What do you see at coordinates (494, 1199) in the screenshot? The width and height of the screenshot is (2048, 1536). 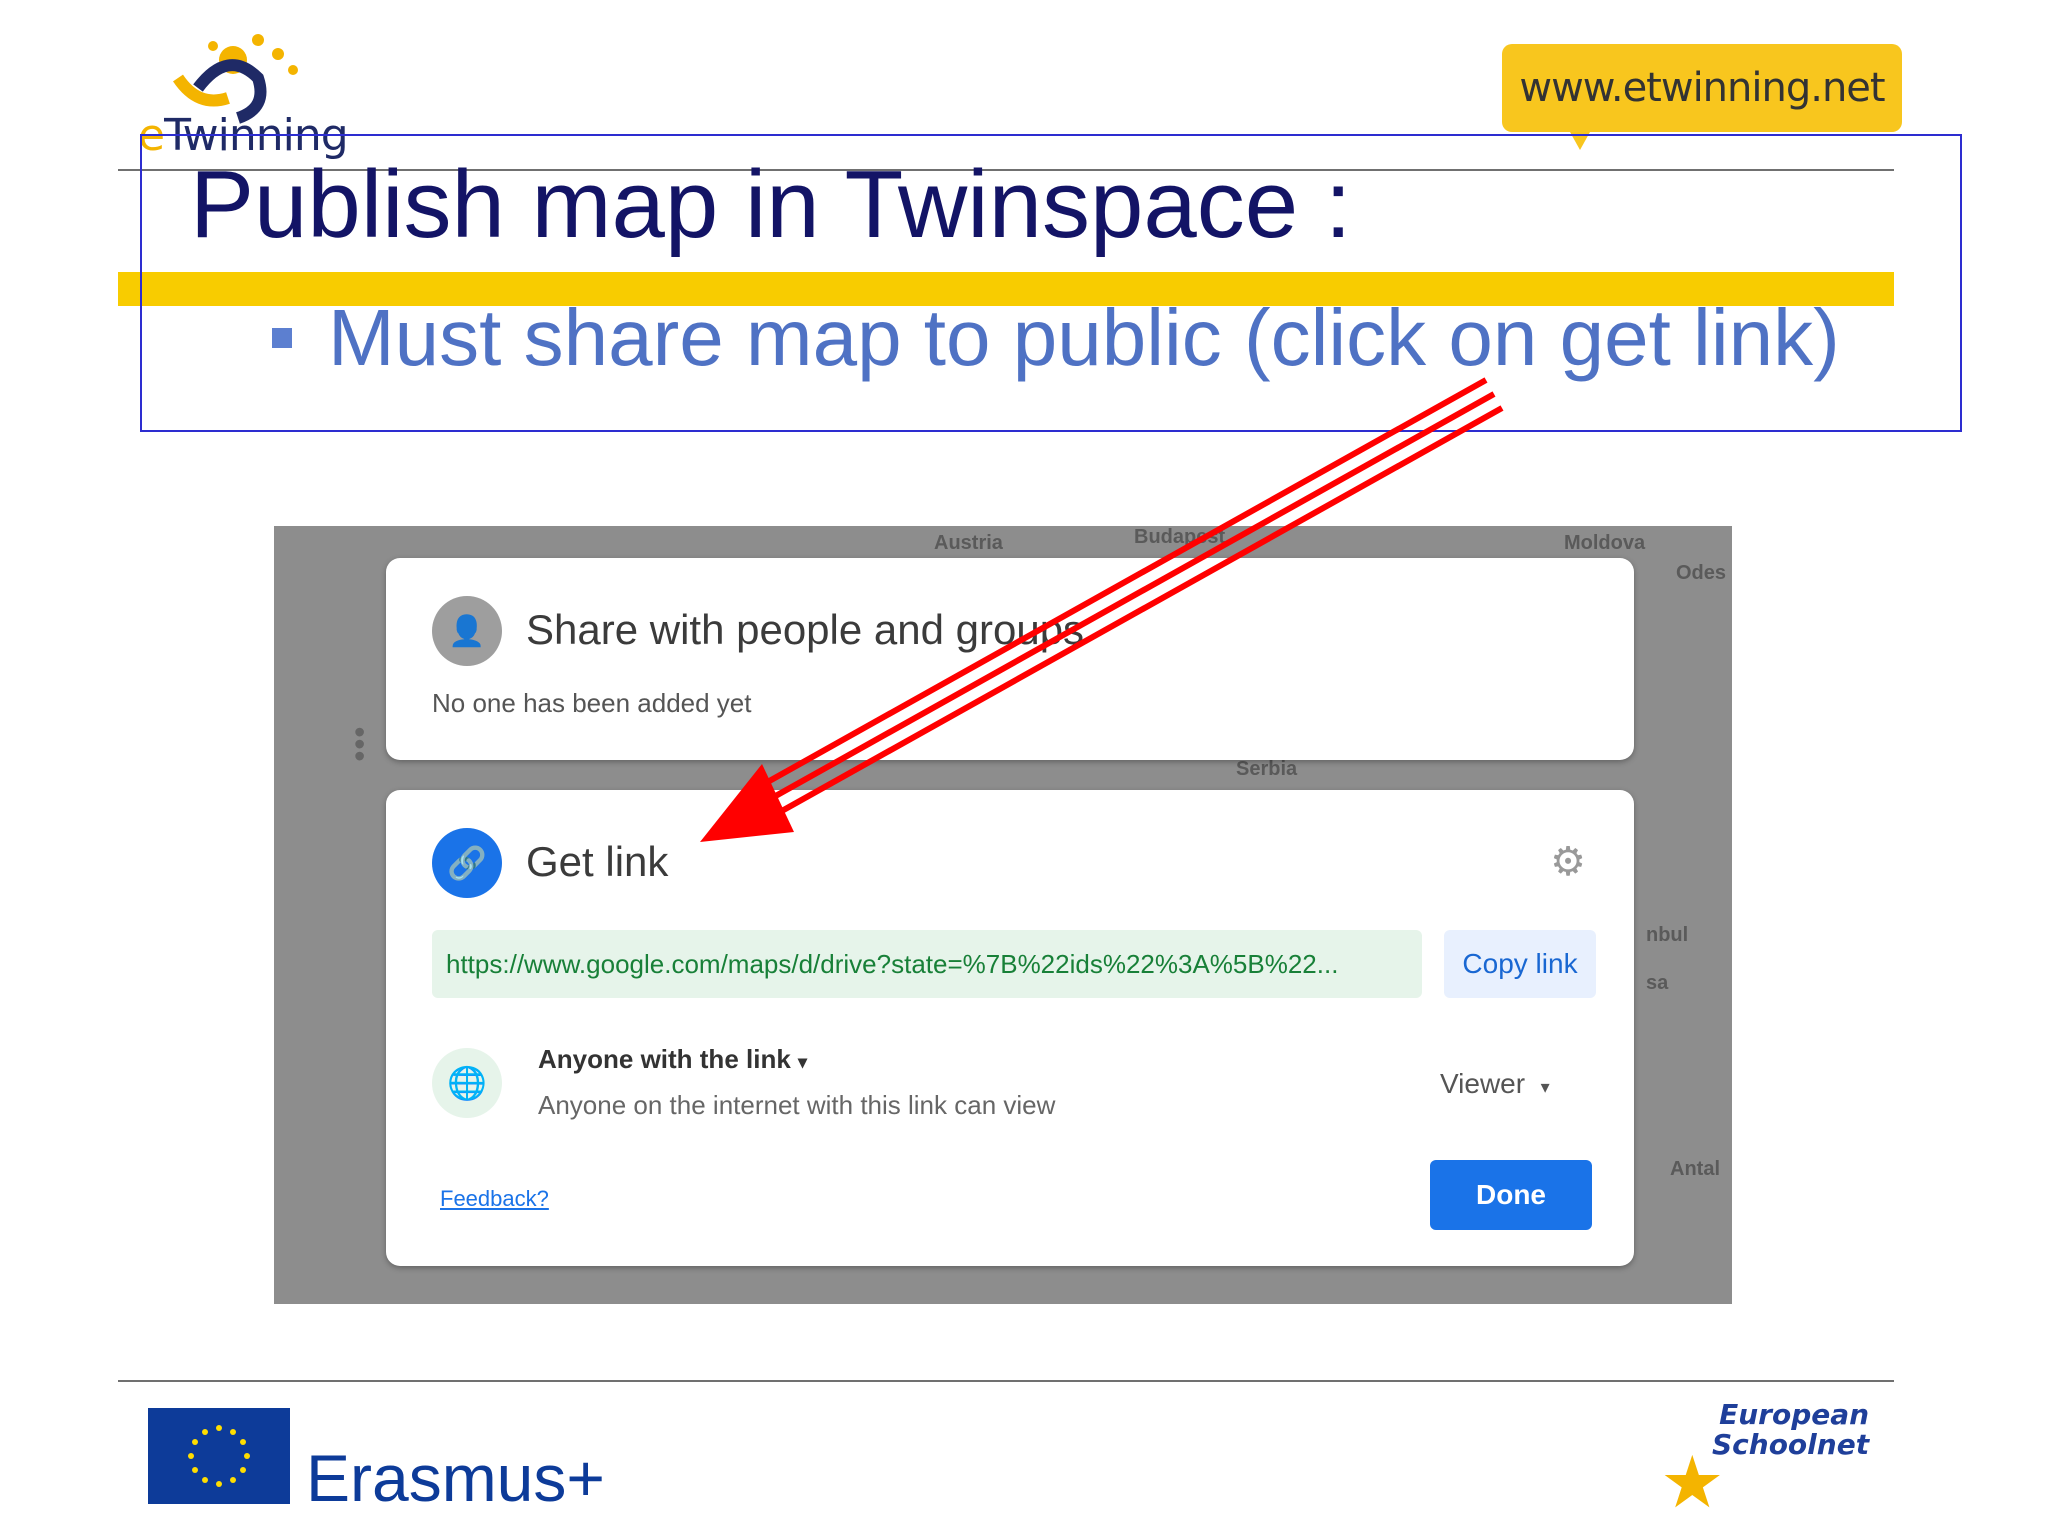 I see `feedback-link: Feedback?` at bounding box center [494, 1199].